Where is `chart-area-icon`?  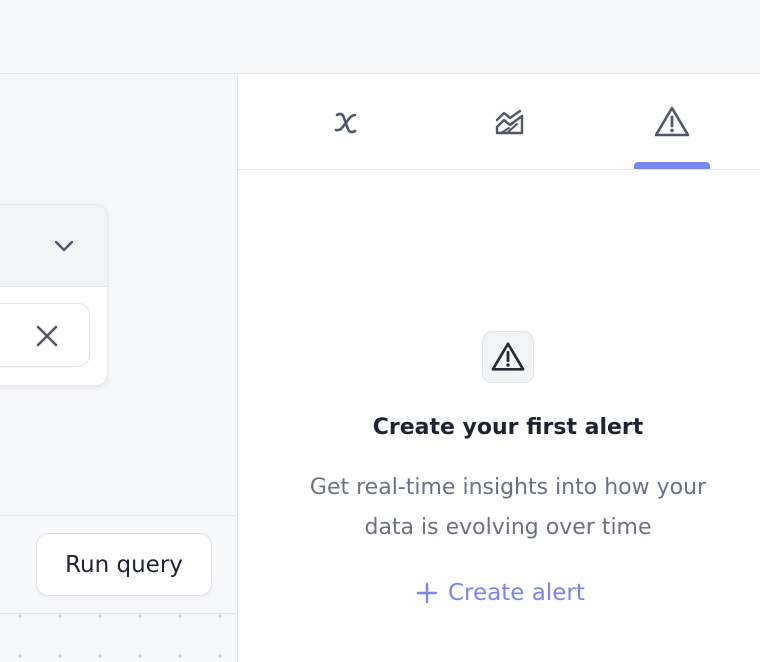
chart-area-icon is located at coordinates (509, 122).